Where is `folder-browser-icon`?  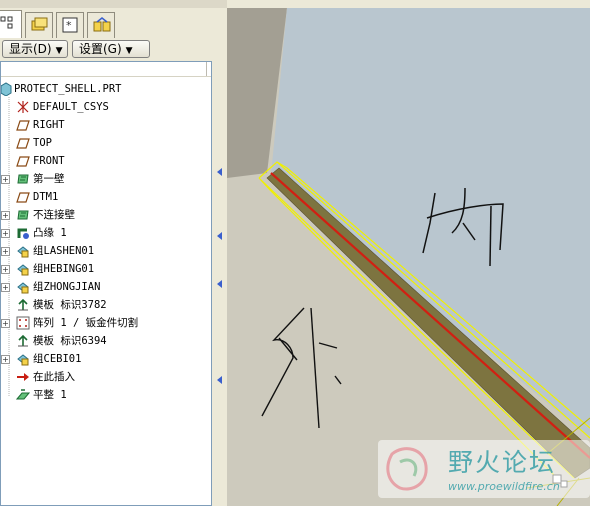
folder-browser-icon is located at coordinates (39, 24).